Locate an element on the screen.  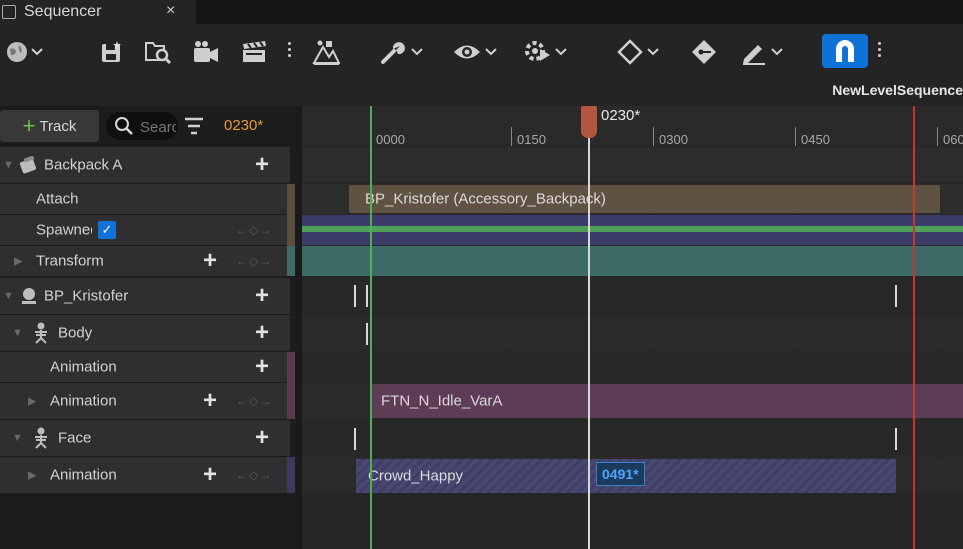
sequence-name: NewLevelSequence is located at coordinates (897, 90).